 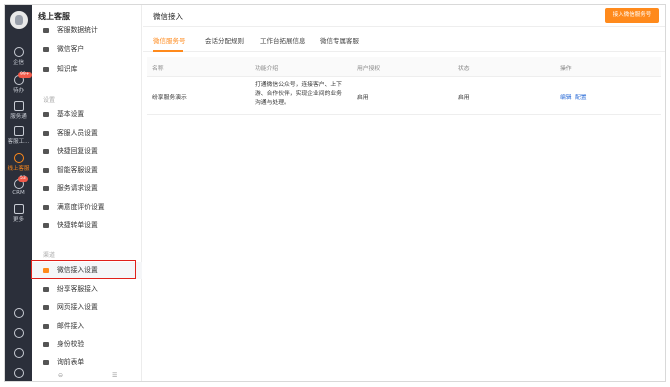 I want to click on gear-icon, so click(x=46, y=114).